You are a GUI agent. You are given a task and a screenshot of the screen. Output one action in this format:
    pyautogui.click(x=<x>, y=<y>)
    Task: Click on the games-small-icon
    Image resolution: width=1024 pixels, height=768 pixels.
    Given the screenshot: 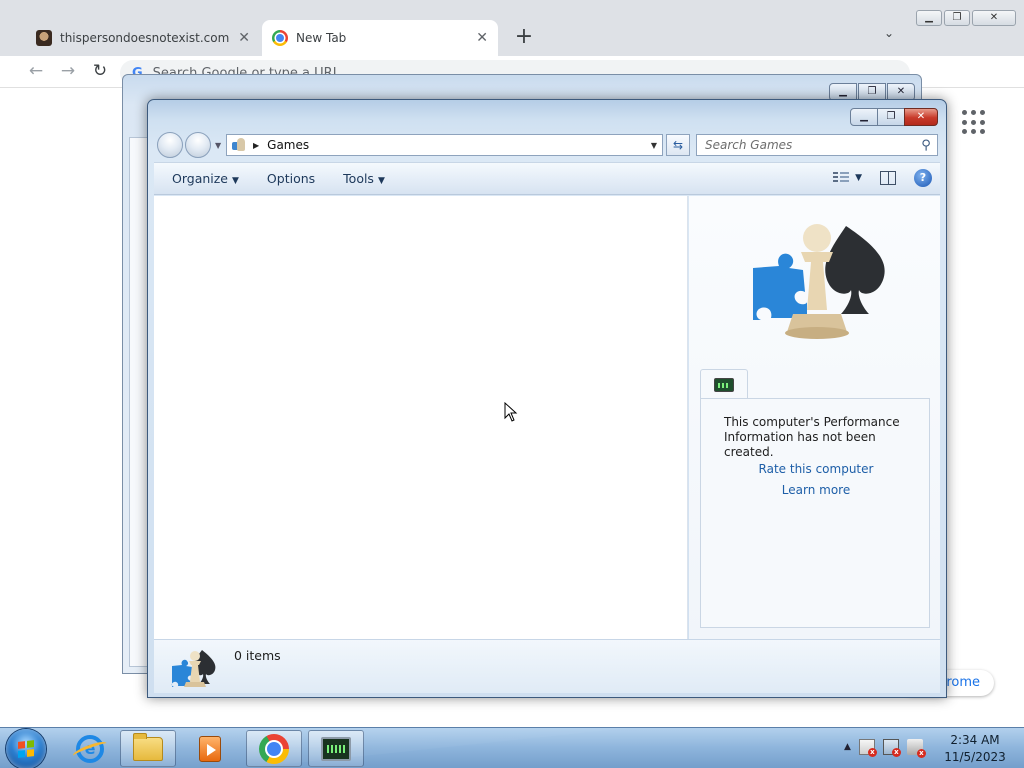 What is the action you would take?
    pyautogui.click(x=193, y=668)
    